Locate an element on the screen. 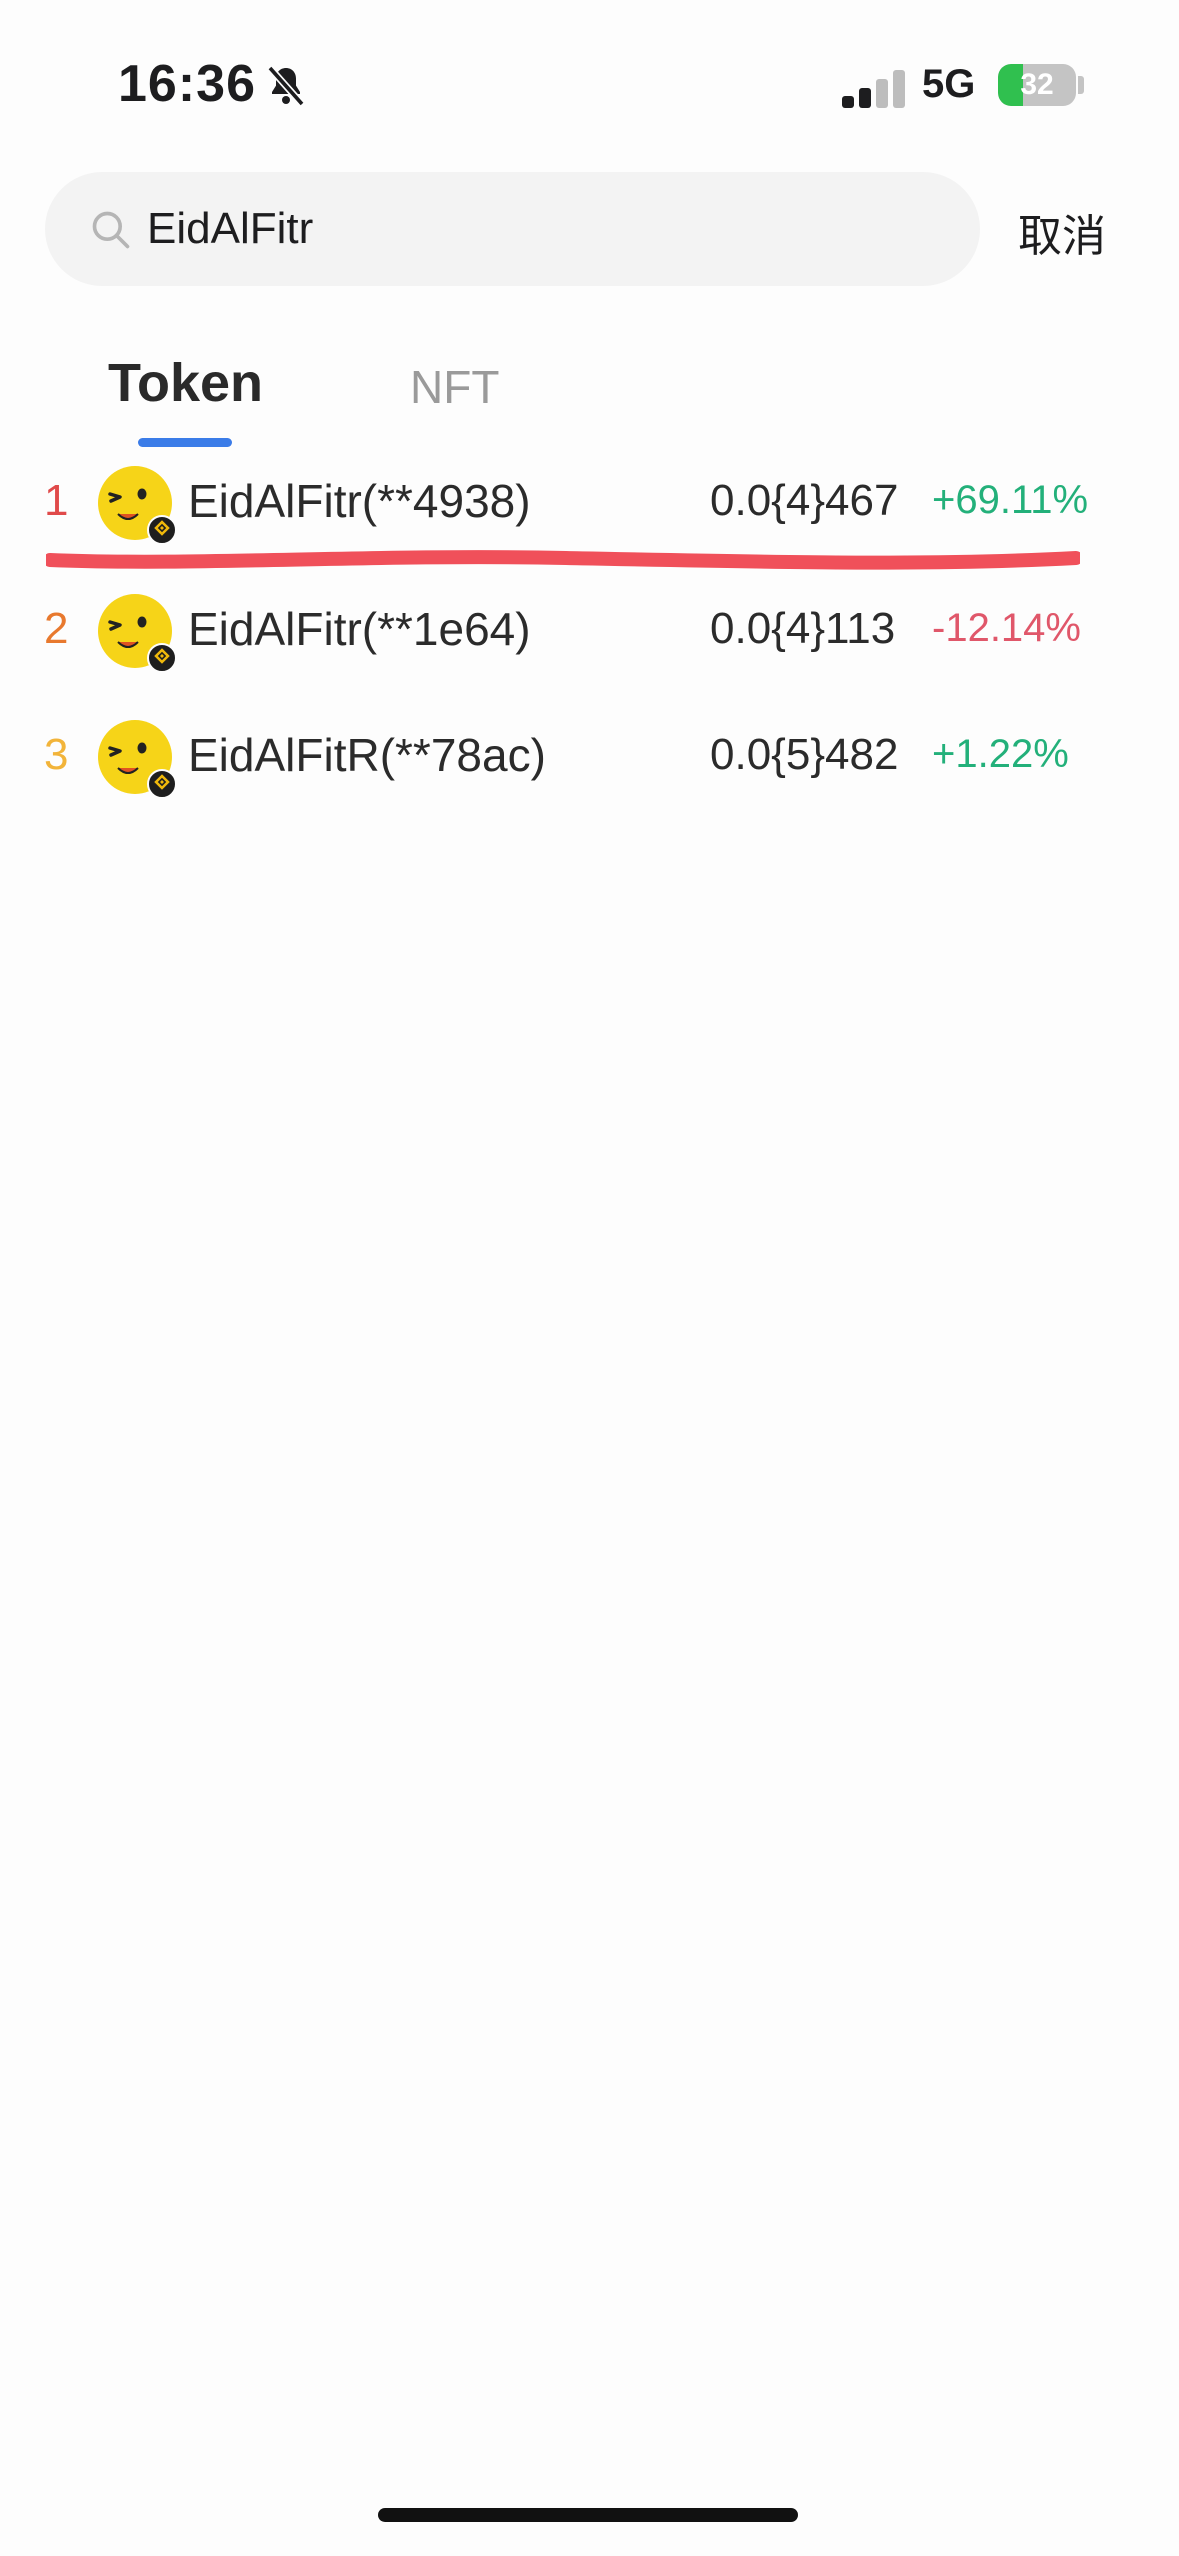 The image size is (1179, 2556). token-price: 0.0{5}482 is located at coordinates (804, 754).